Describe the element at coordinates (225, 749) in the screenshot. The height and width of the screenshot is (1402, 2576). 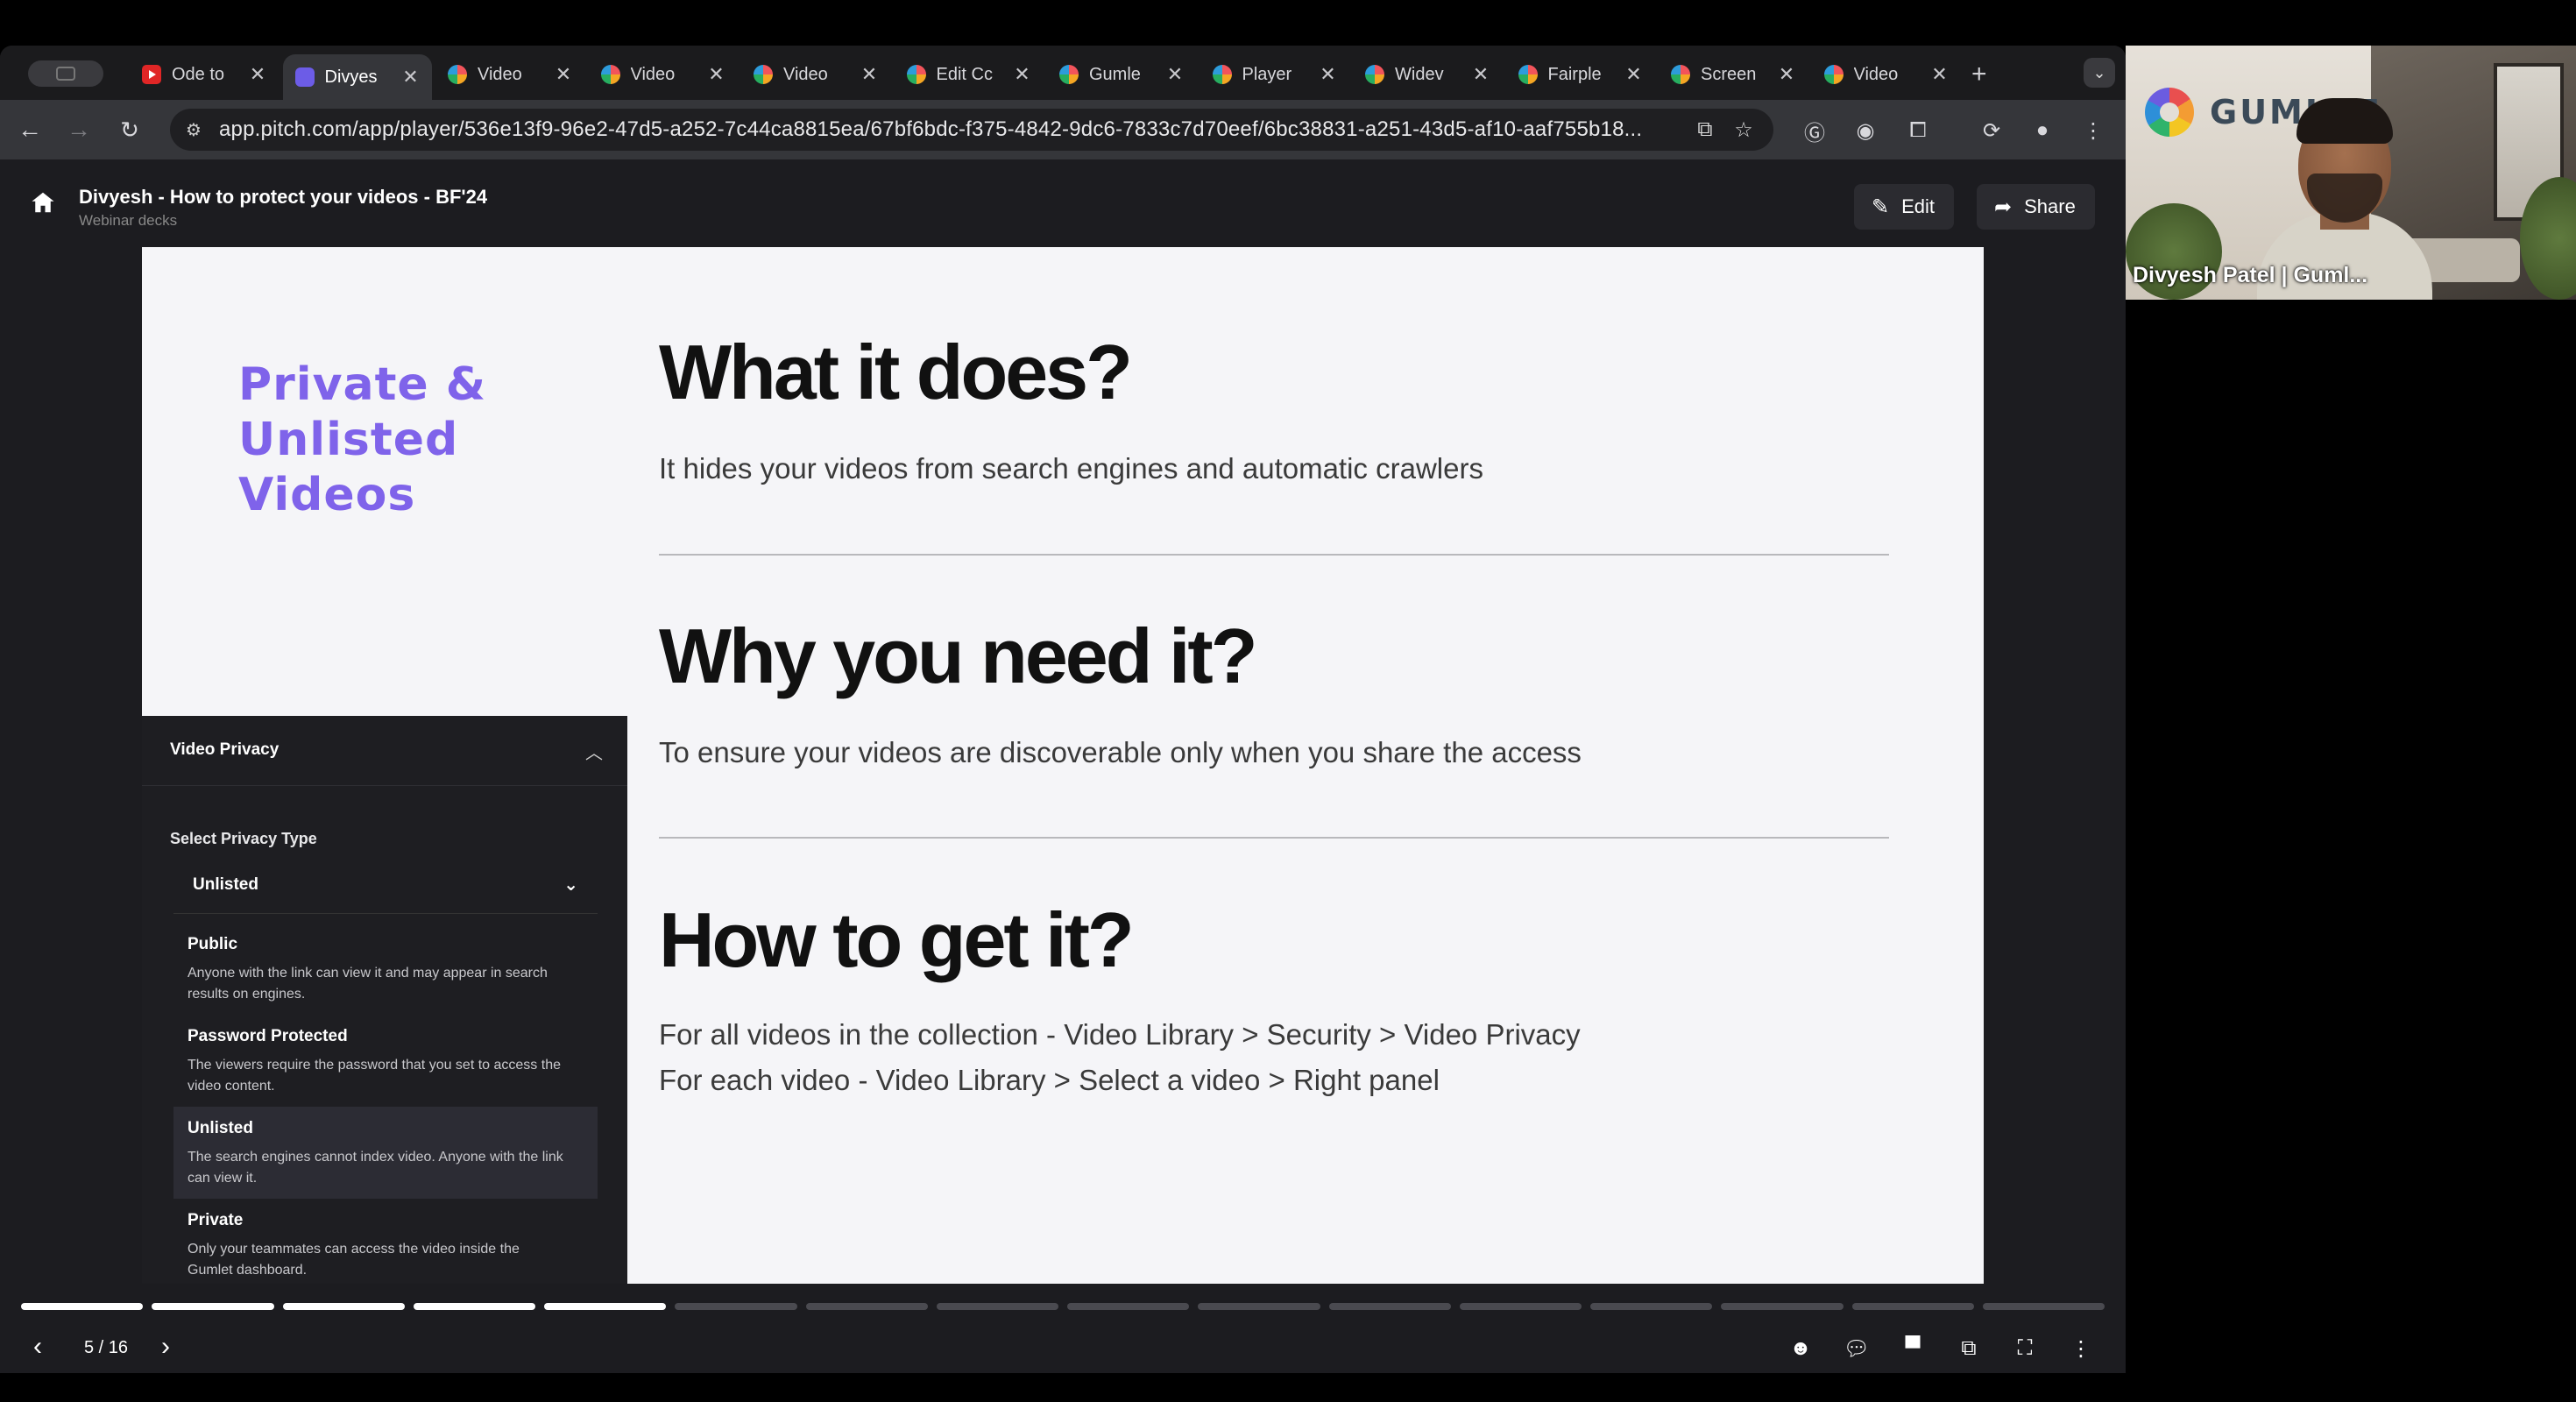
I see `privacy-panel-title: Video Privacy` at that location.